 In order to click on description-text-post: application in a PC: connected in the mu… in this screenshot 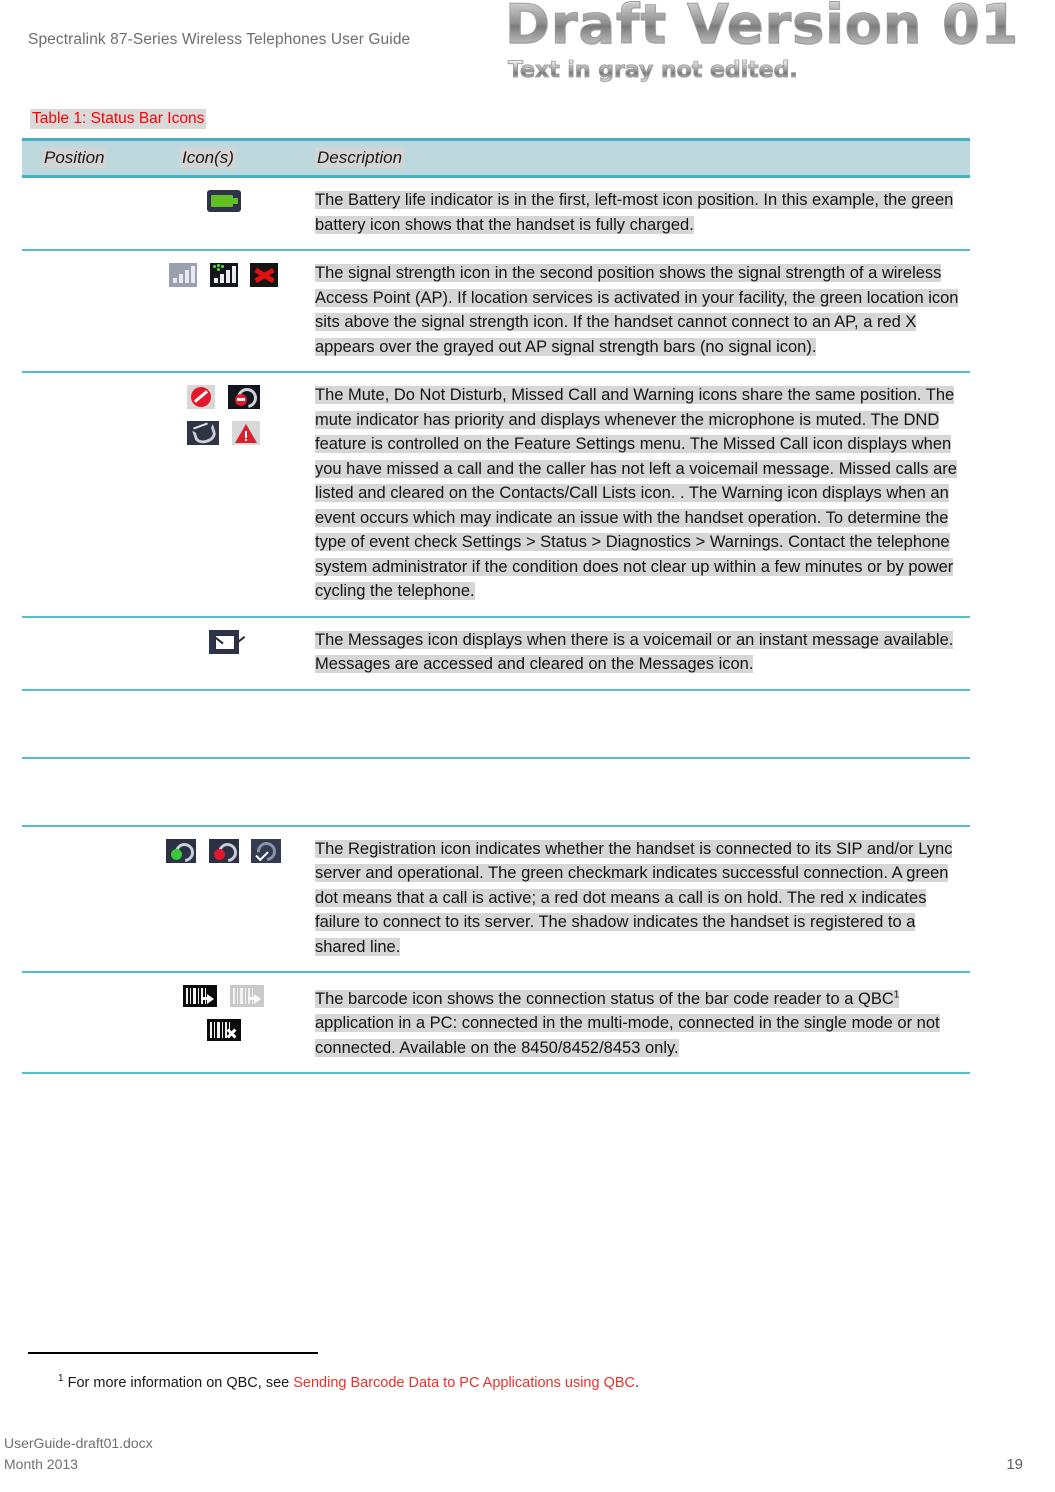, I will do `click(627, 1035)`.